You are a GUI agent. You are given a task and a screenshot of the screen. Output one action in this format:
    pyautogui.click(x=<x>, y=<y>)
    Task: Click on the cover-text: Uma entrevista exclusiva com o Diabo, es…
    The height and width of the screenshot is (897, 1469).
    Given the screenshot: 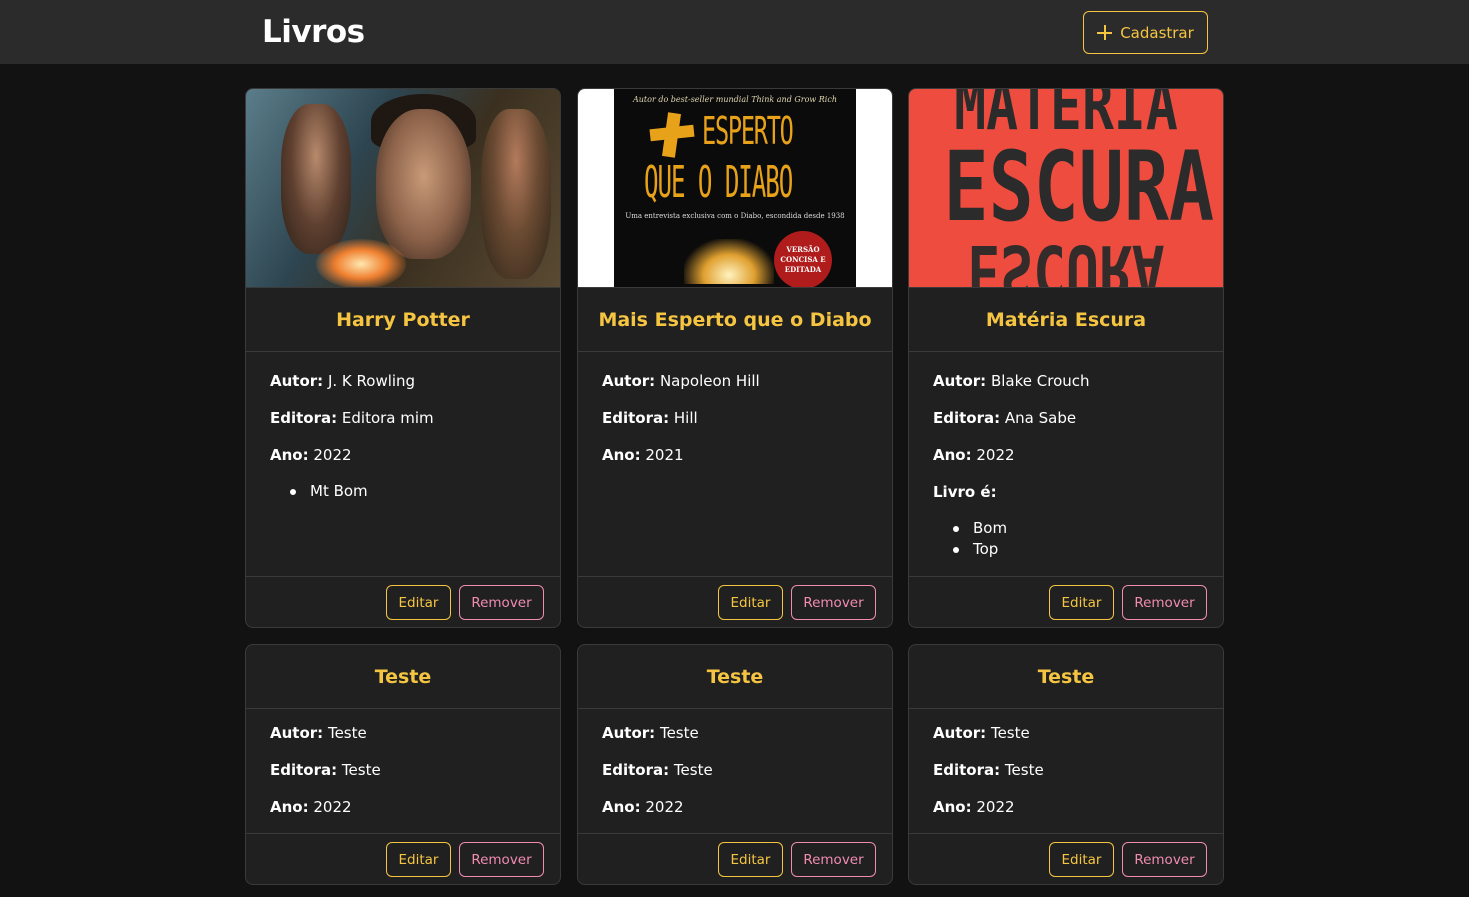 What is the action you would take?
    pyautogui.click(x=735, y=216)
    